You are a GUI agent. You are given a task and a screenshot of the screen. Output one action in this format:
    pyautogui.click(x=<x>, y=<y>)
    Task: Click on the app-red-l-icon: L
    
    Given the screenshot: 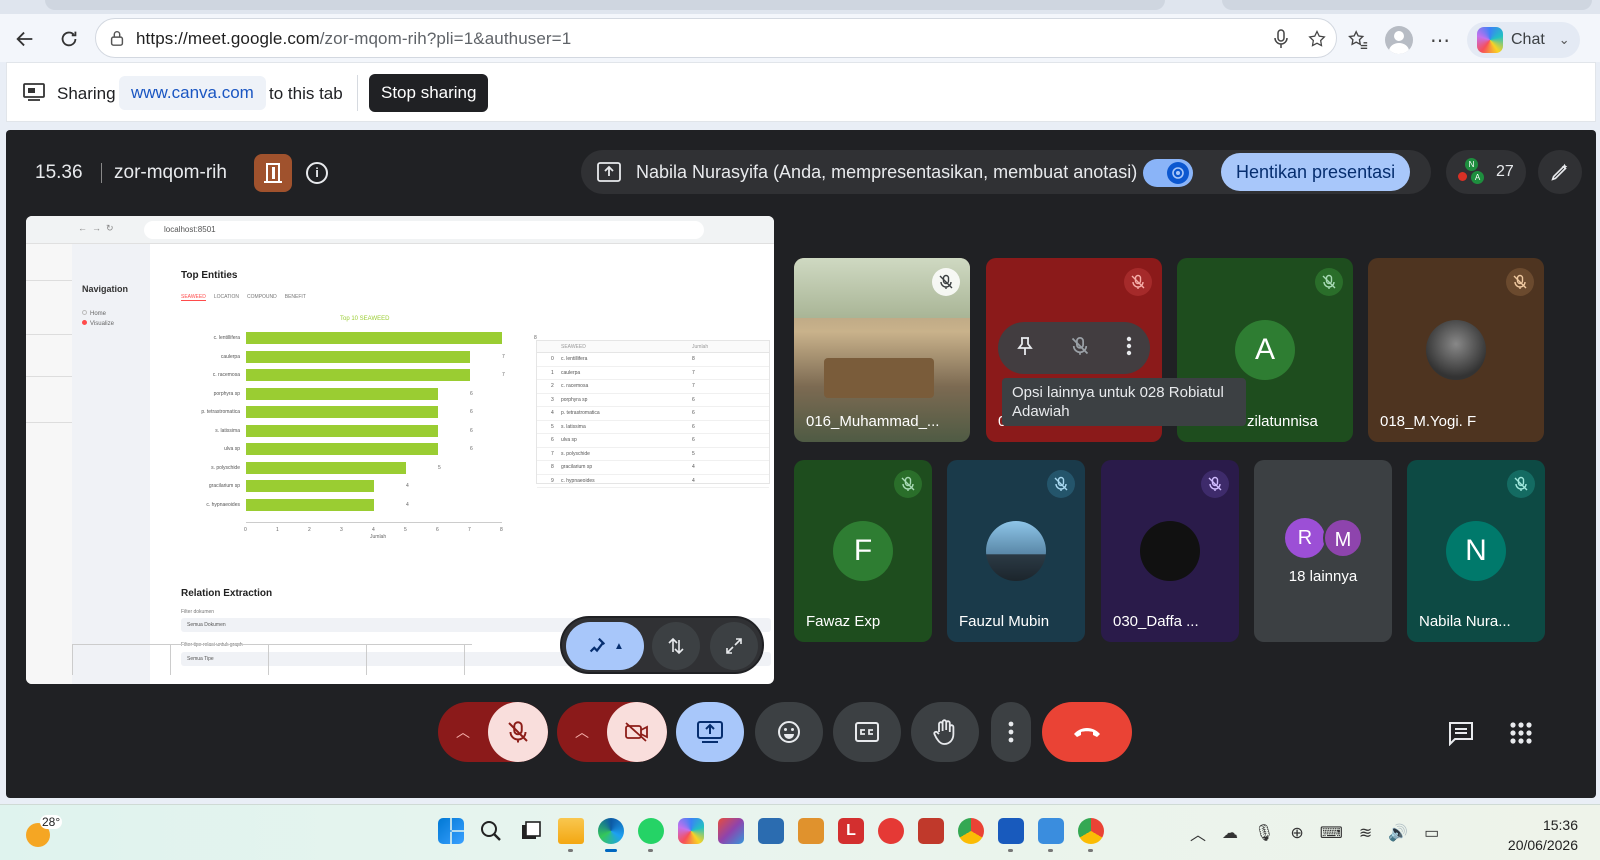 What is the action you would take?
    pyautogui.click(x=851, y=831)
    